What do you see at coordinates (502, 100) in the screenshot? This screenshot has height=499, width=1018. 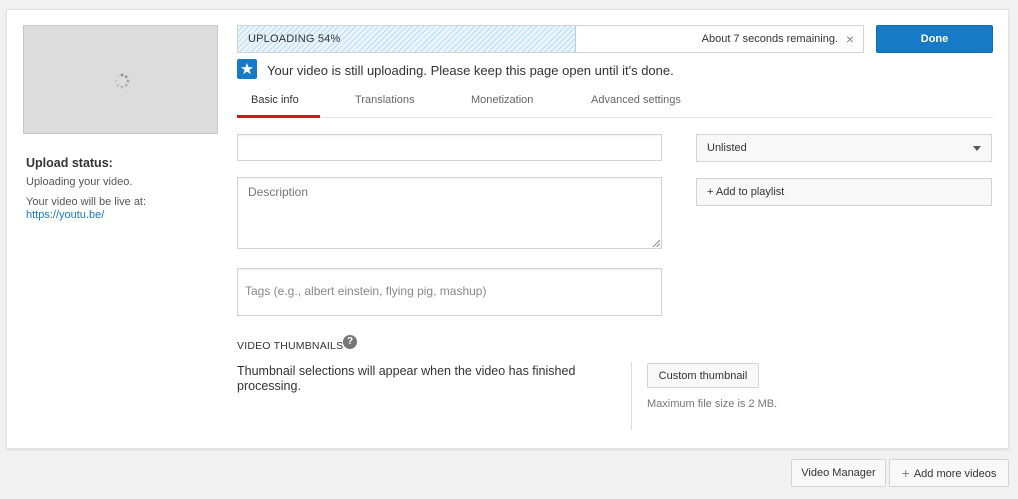 I see `tab-monetization: Monetization` at bounding box center [502, 100].